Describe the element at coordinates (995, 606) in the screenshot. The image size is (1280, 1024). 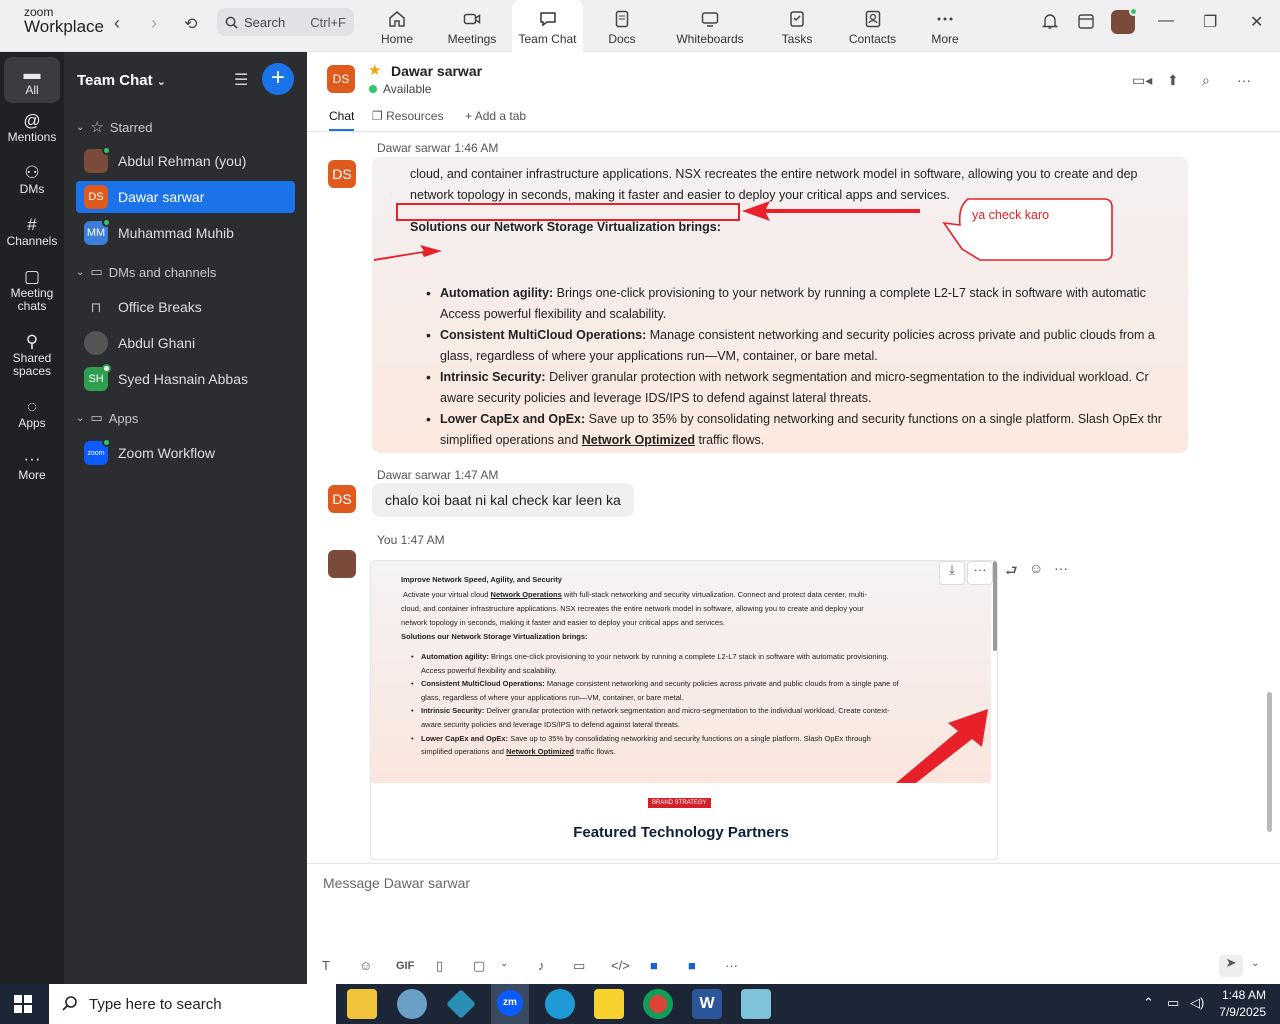
I see `image-scrollbar` at that location.